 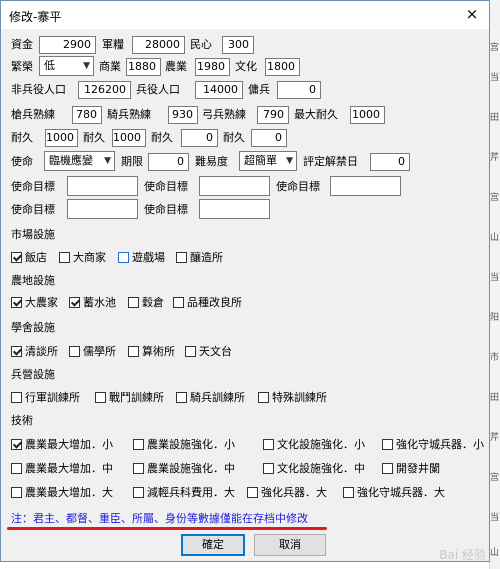 I want to click on tech-checkbox: 減輕兵科費用．大, so click(x=184, y=493).